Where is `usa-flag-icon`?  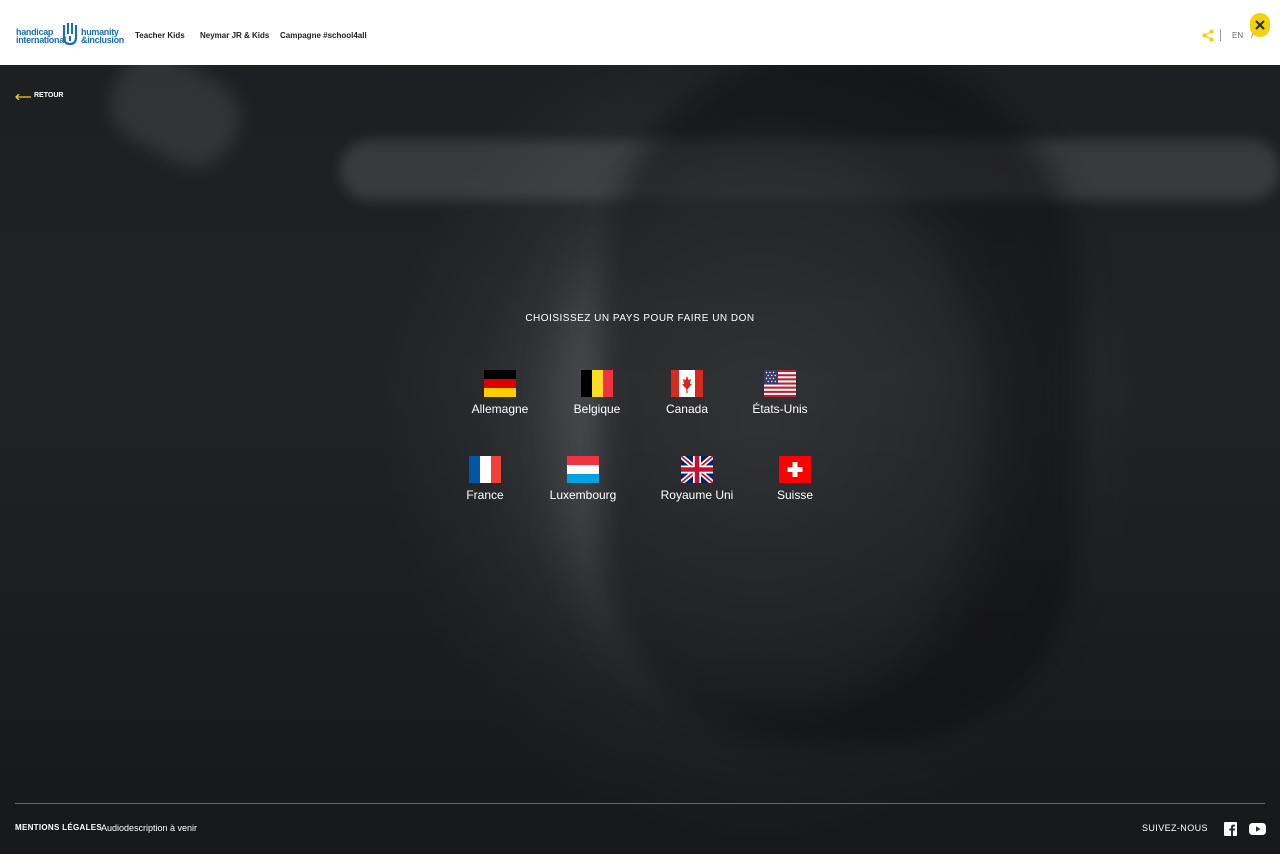 usa-flag-icon is located at coordinates (780, 383).